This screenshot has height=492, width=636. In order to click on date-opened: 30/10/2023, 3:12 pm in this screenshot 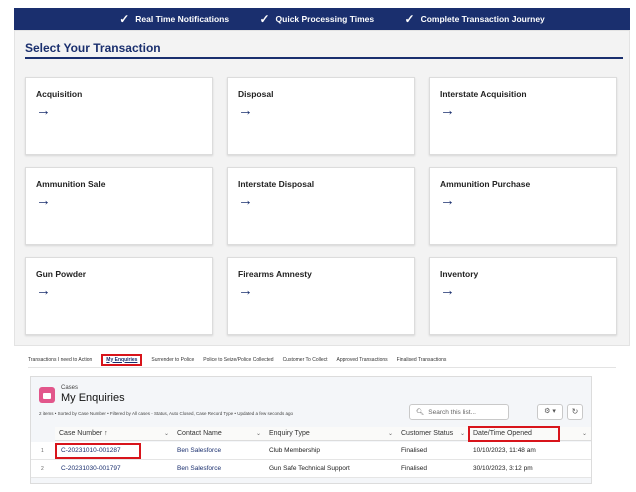, I will do `click(503, 468)`.